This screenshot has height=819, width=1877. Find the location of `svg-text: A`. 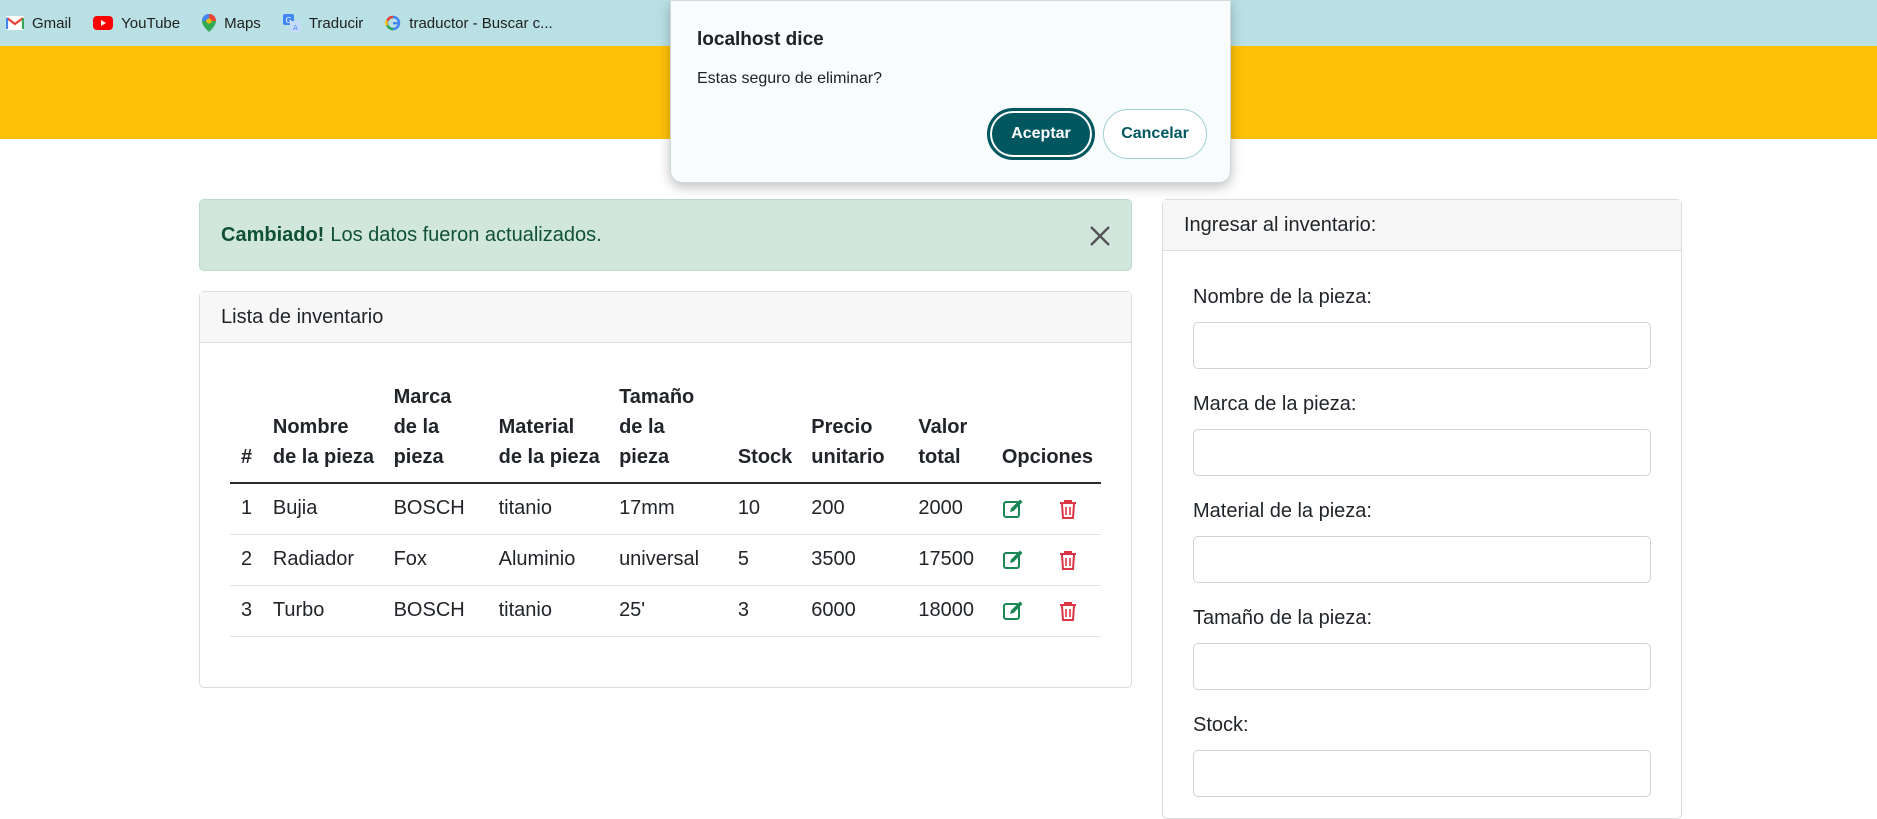

svg-text: A is located at coordinates (295, 28).